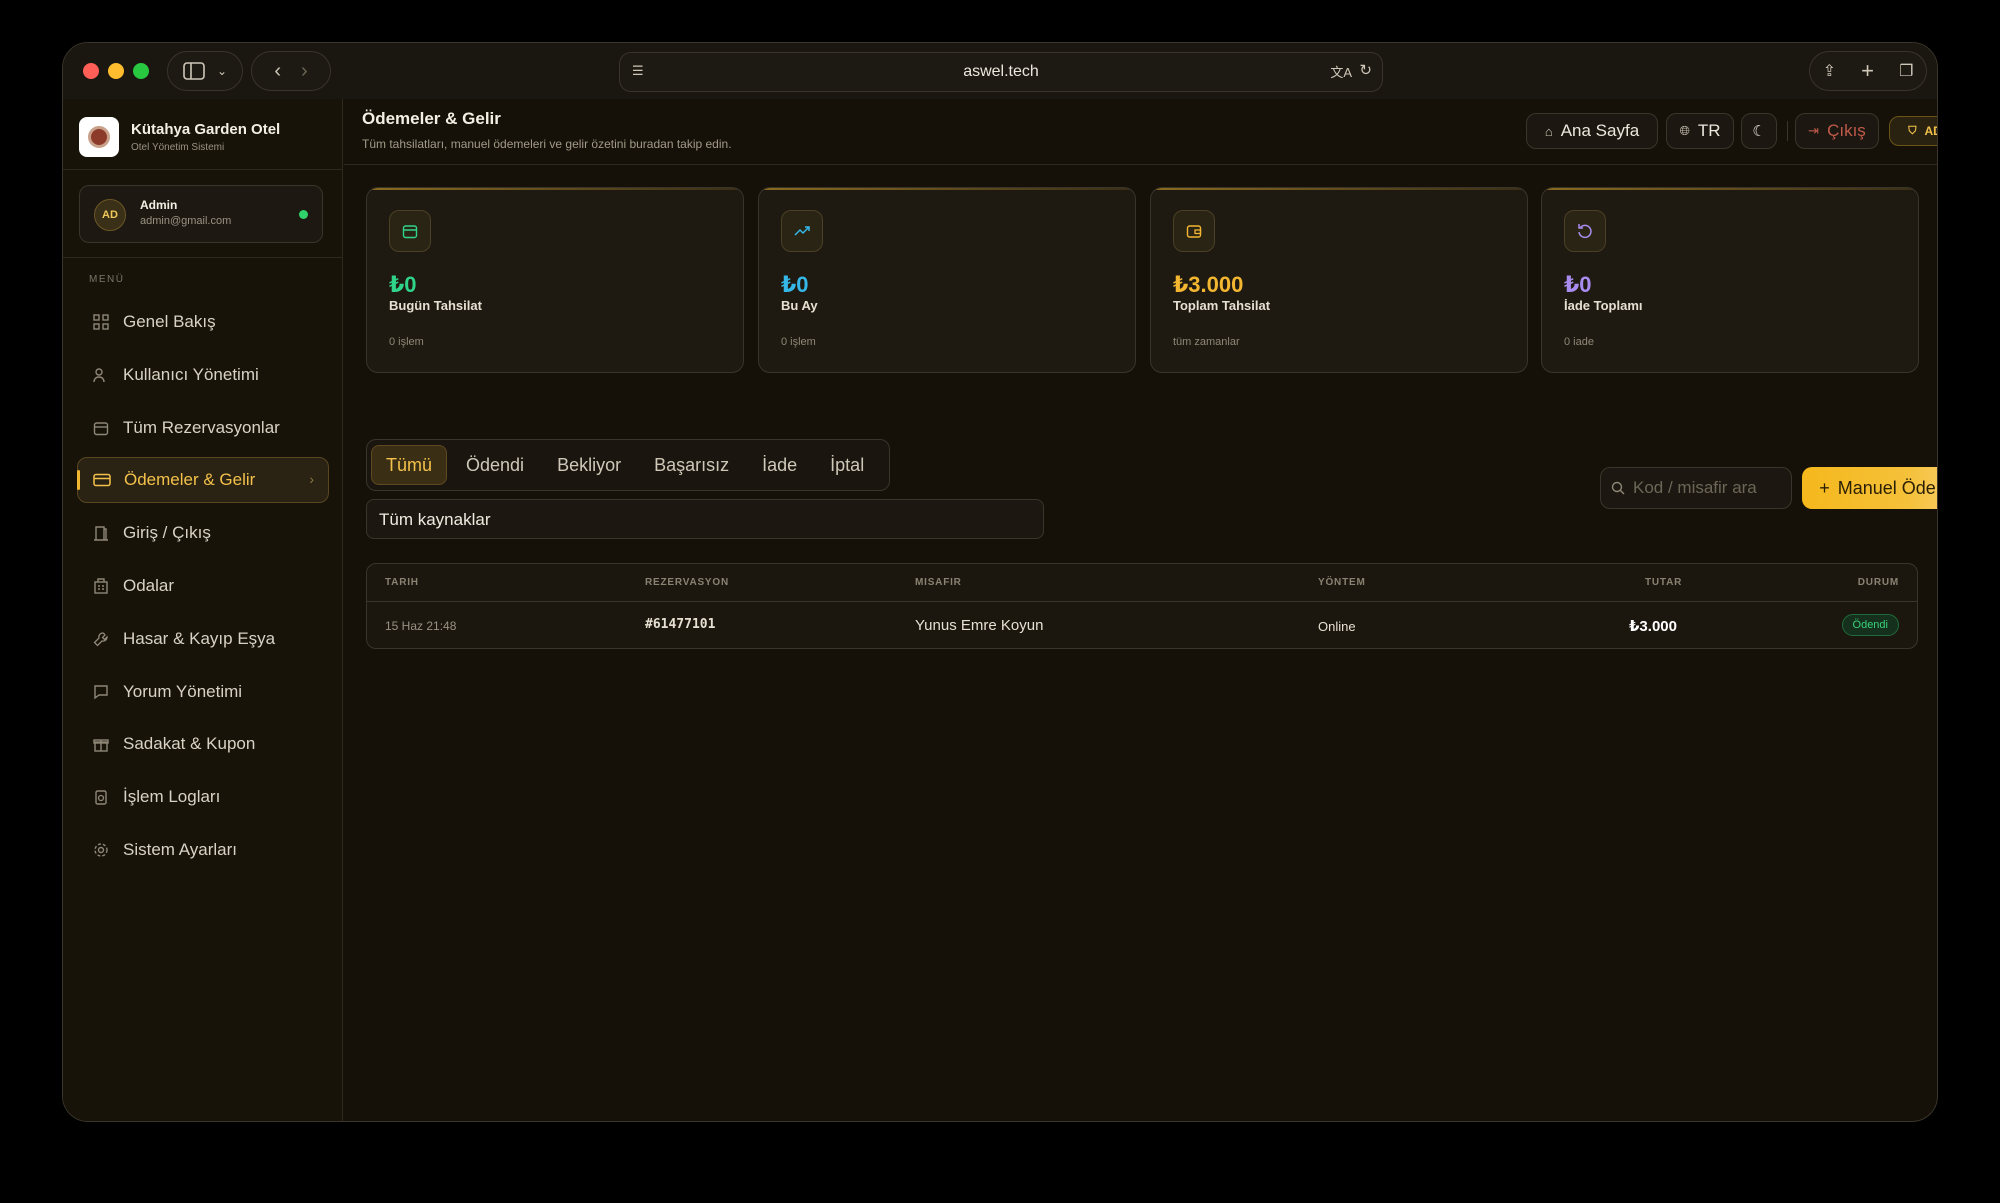  Describe the element at coordinates (1878, 582) in the screenshot. I see `column-header: DURUM` at that location.